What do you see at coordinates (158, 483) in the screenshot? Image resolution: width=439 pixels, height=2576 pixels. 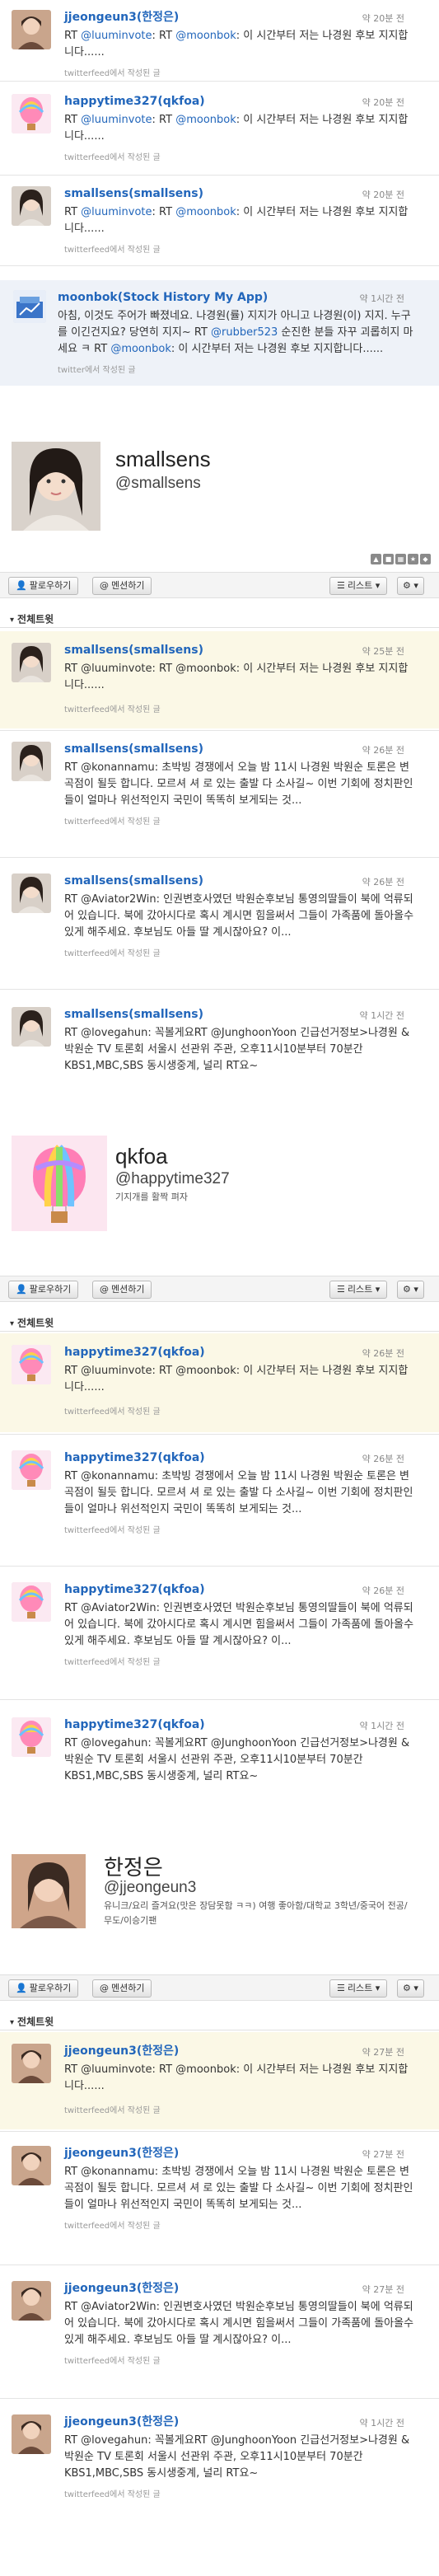 I see `profile-handle: @smallsens` at bounding box center [158, 483].